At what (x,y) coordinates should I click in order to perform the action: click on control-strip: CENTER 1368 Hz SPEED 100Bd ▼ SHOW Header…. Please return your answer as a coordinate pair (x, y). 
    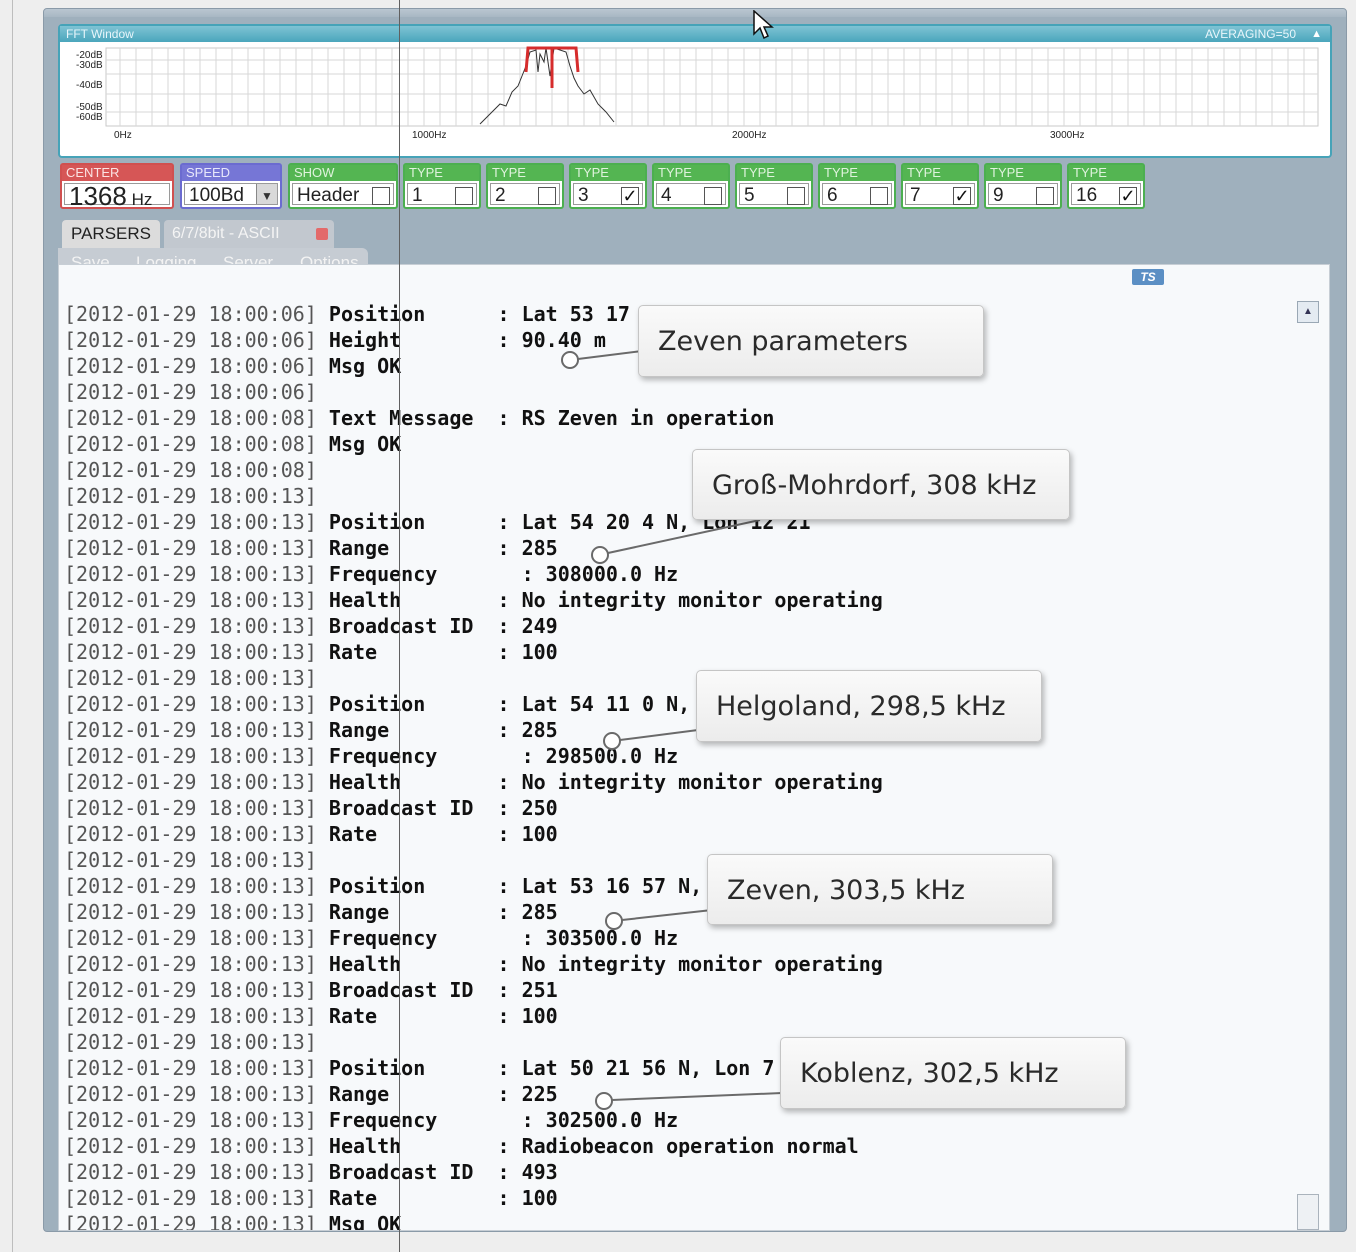
    Looking at the image, I should click on (693, 187).